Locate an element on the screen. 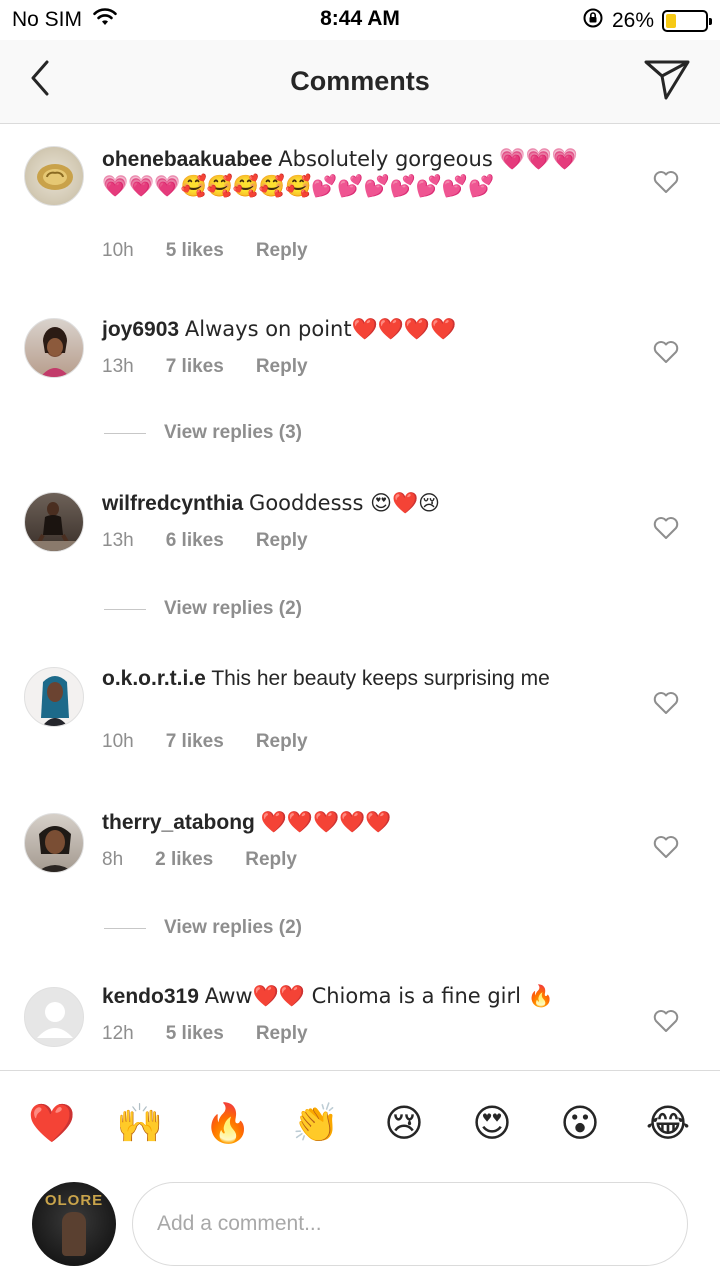  comment-username: kendo319 is located at coordinates (150, 996).